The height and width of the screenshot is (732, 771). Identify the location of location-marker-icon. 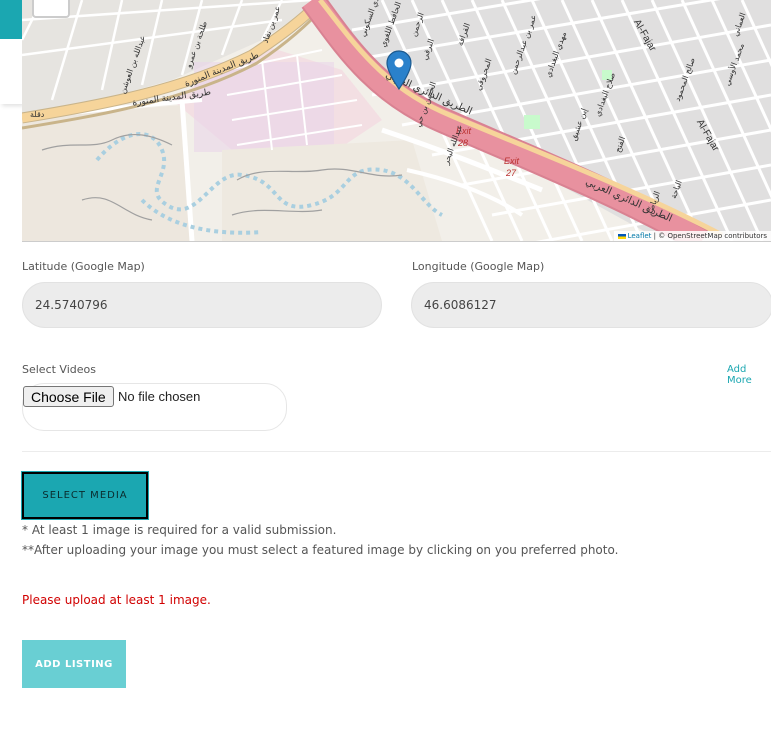
(399, 70).